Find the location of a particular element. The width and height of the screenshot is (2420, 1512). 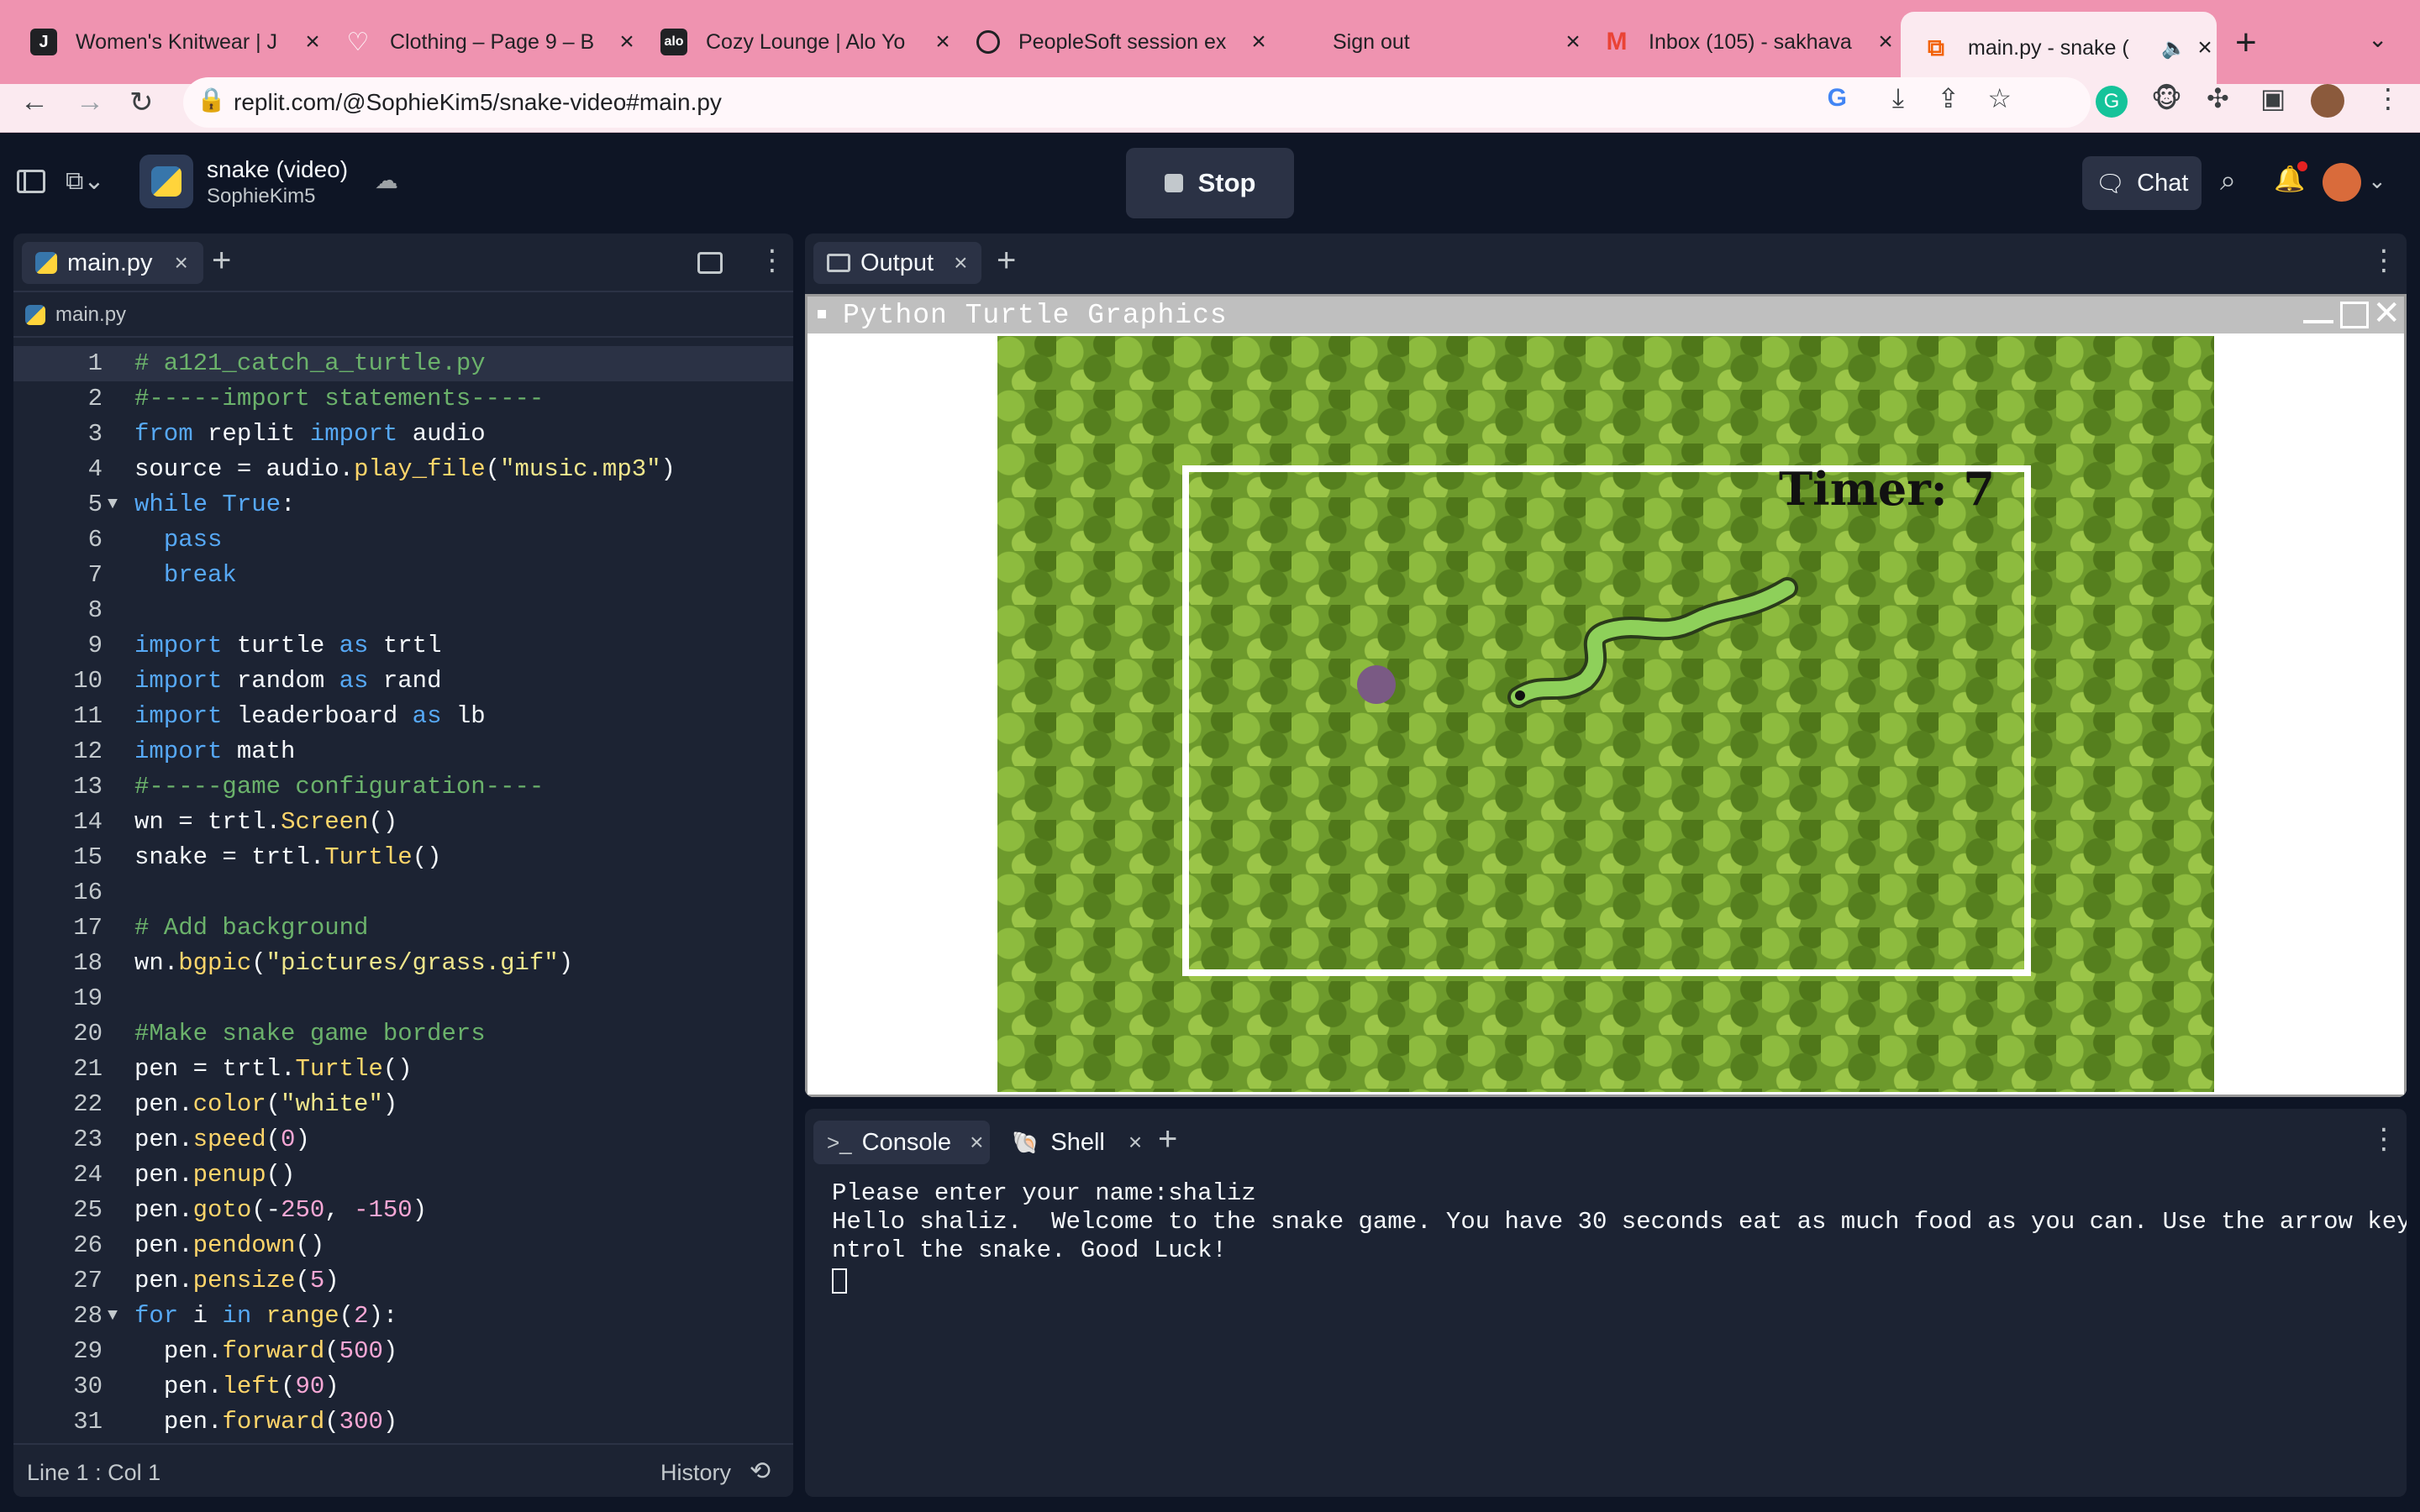

code-line: 19 is located at coordinates (403, 998).